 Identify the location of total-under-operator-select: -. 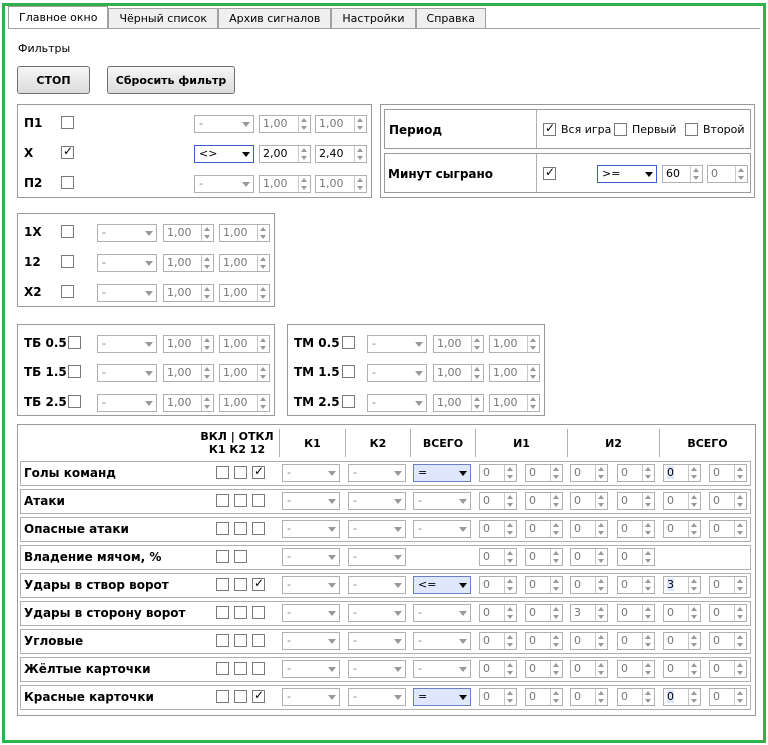
(397, 373).